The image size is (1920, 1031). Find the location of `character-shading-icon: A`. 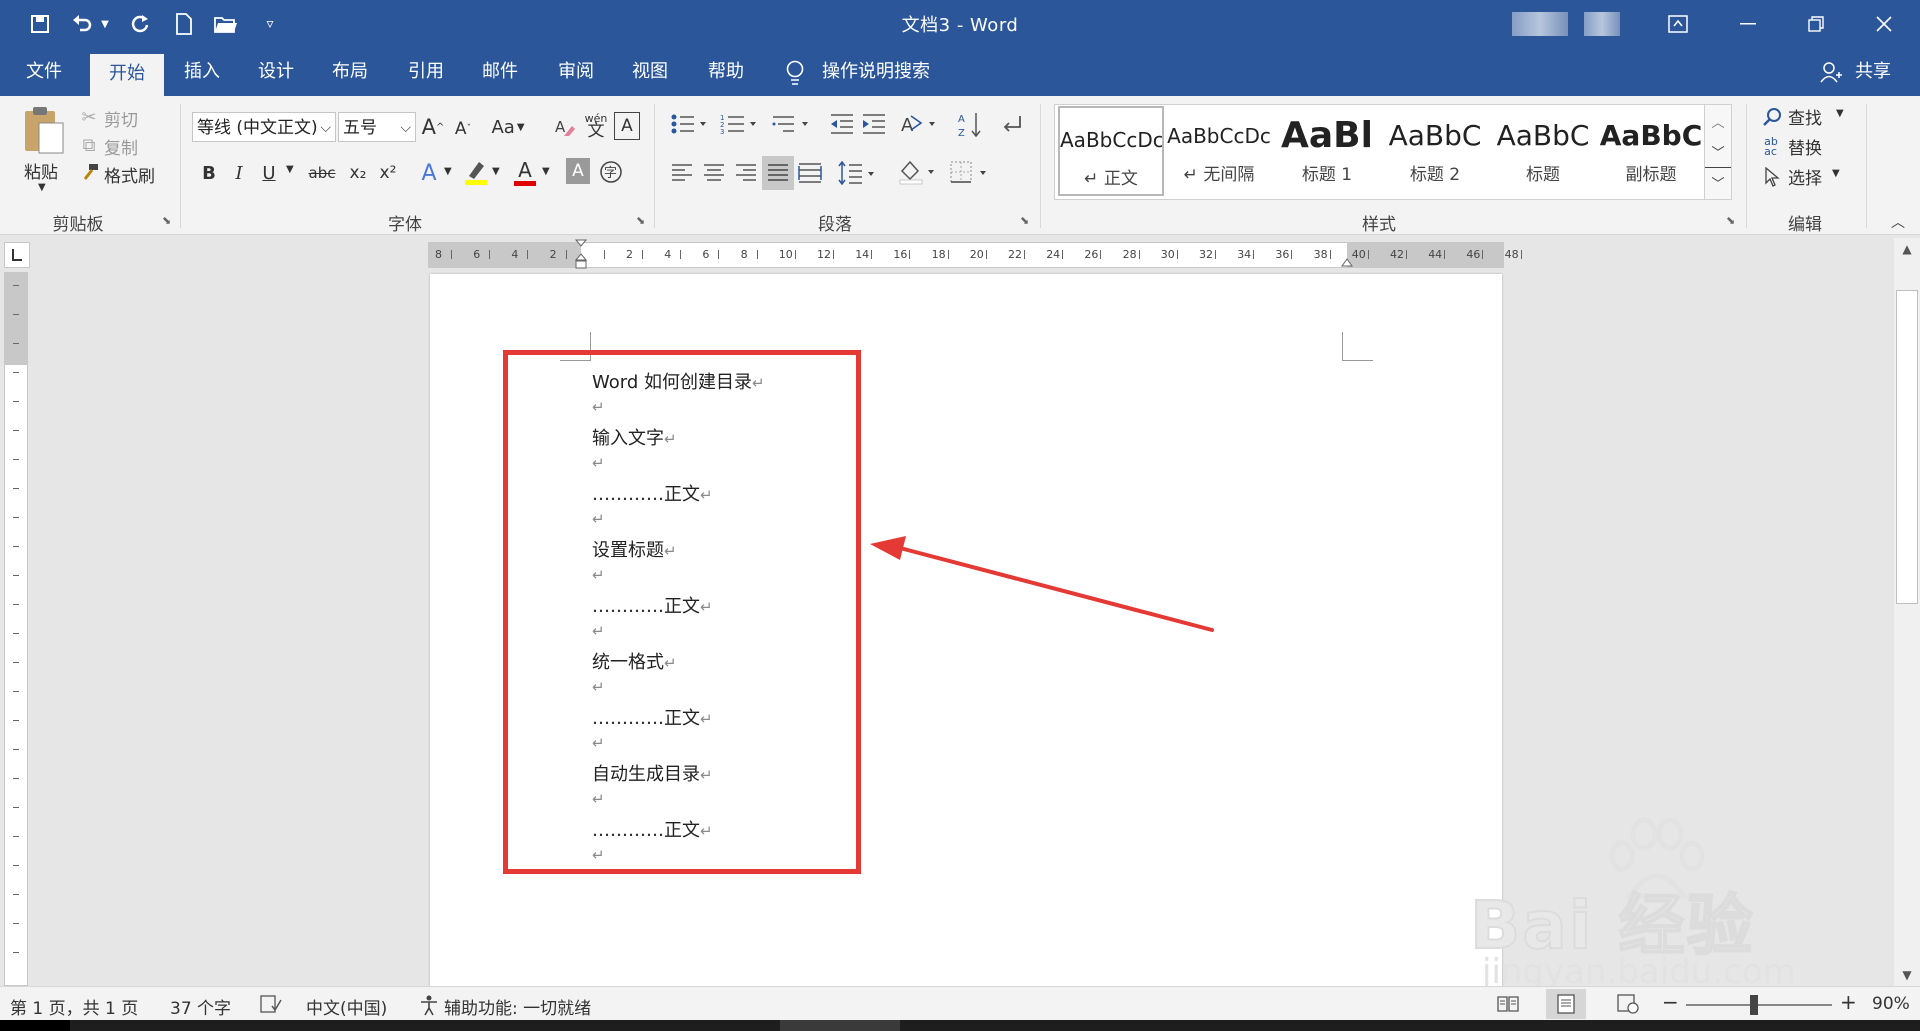

character-shading-icon: A is located at coordinates (578, 171).